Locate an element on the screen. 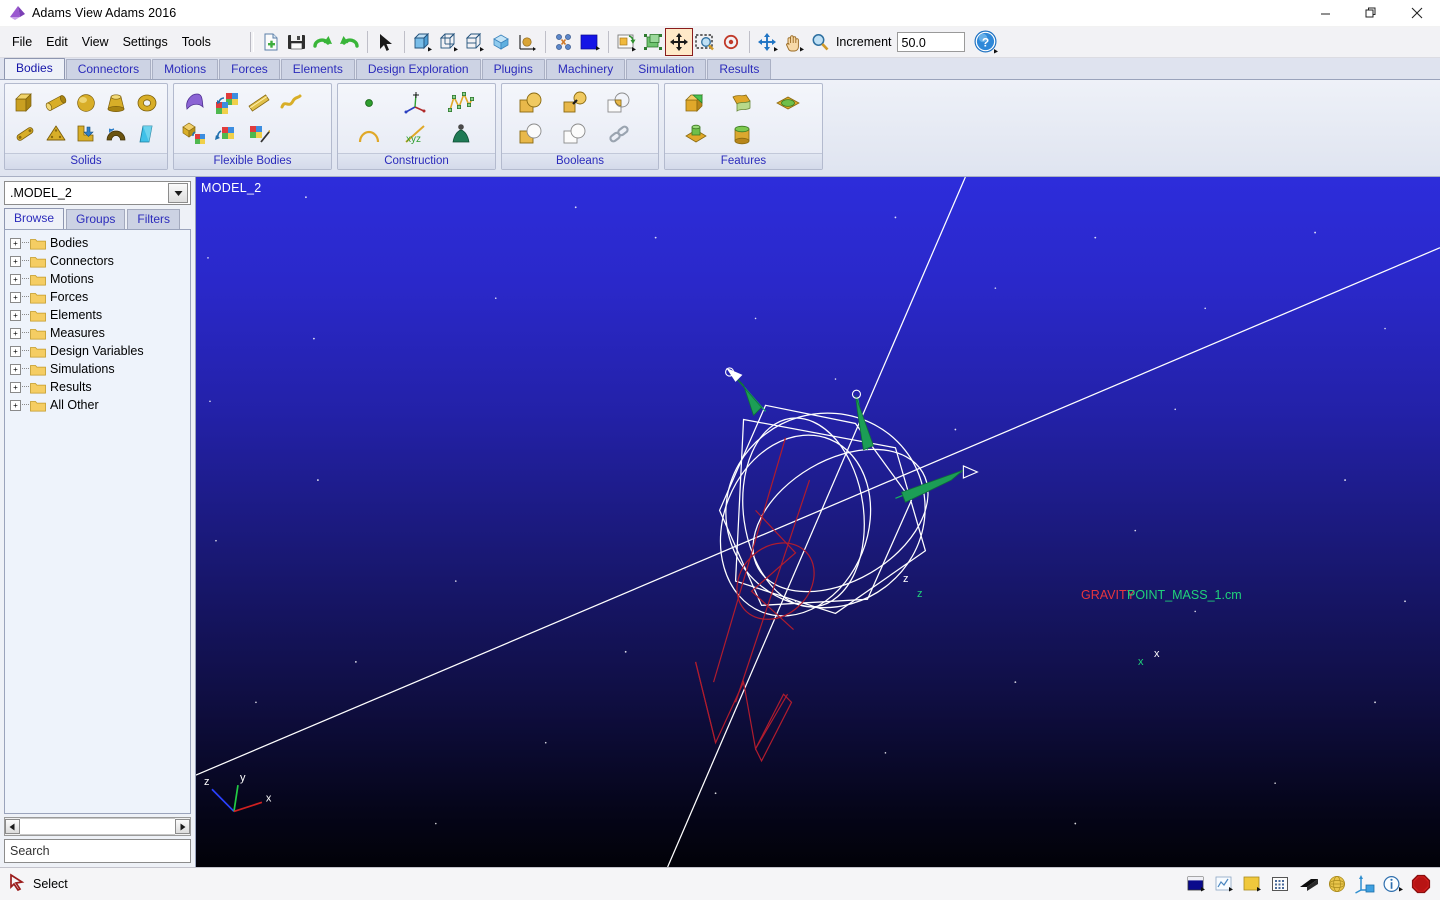 This screenshot has width=1440, height=900. menu-file: File is located at coordinates (22, 42).